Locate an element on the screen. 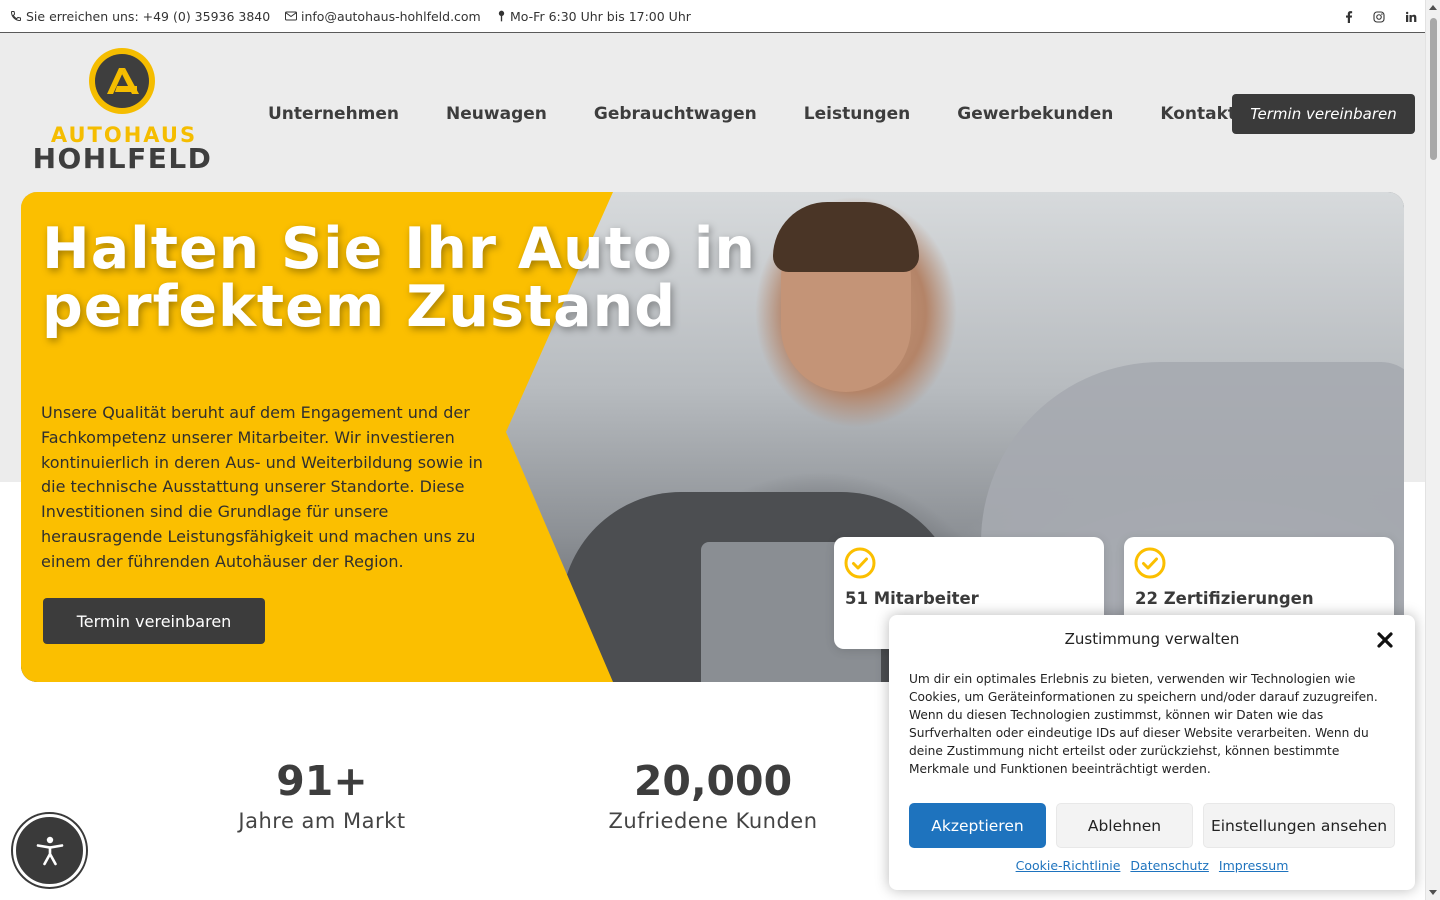 This screenshot has width=1440, height=900. stat-customers: 20,000 Zufriedene Kunden is located at coordinates (713, 795).